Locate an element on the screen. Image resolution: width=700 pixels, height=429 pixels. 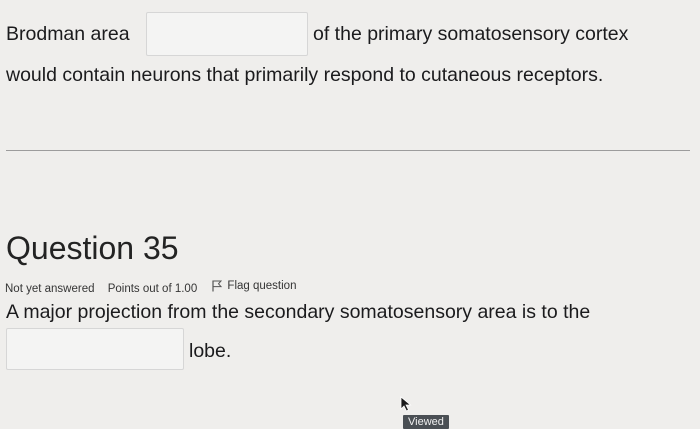
question-title: Question 35 is located at coordinates (92, 248).